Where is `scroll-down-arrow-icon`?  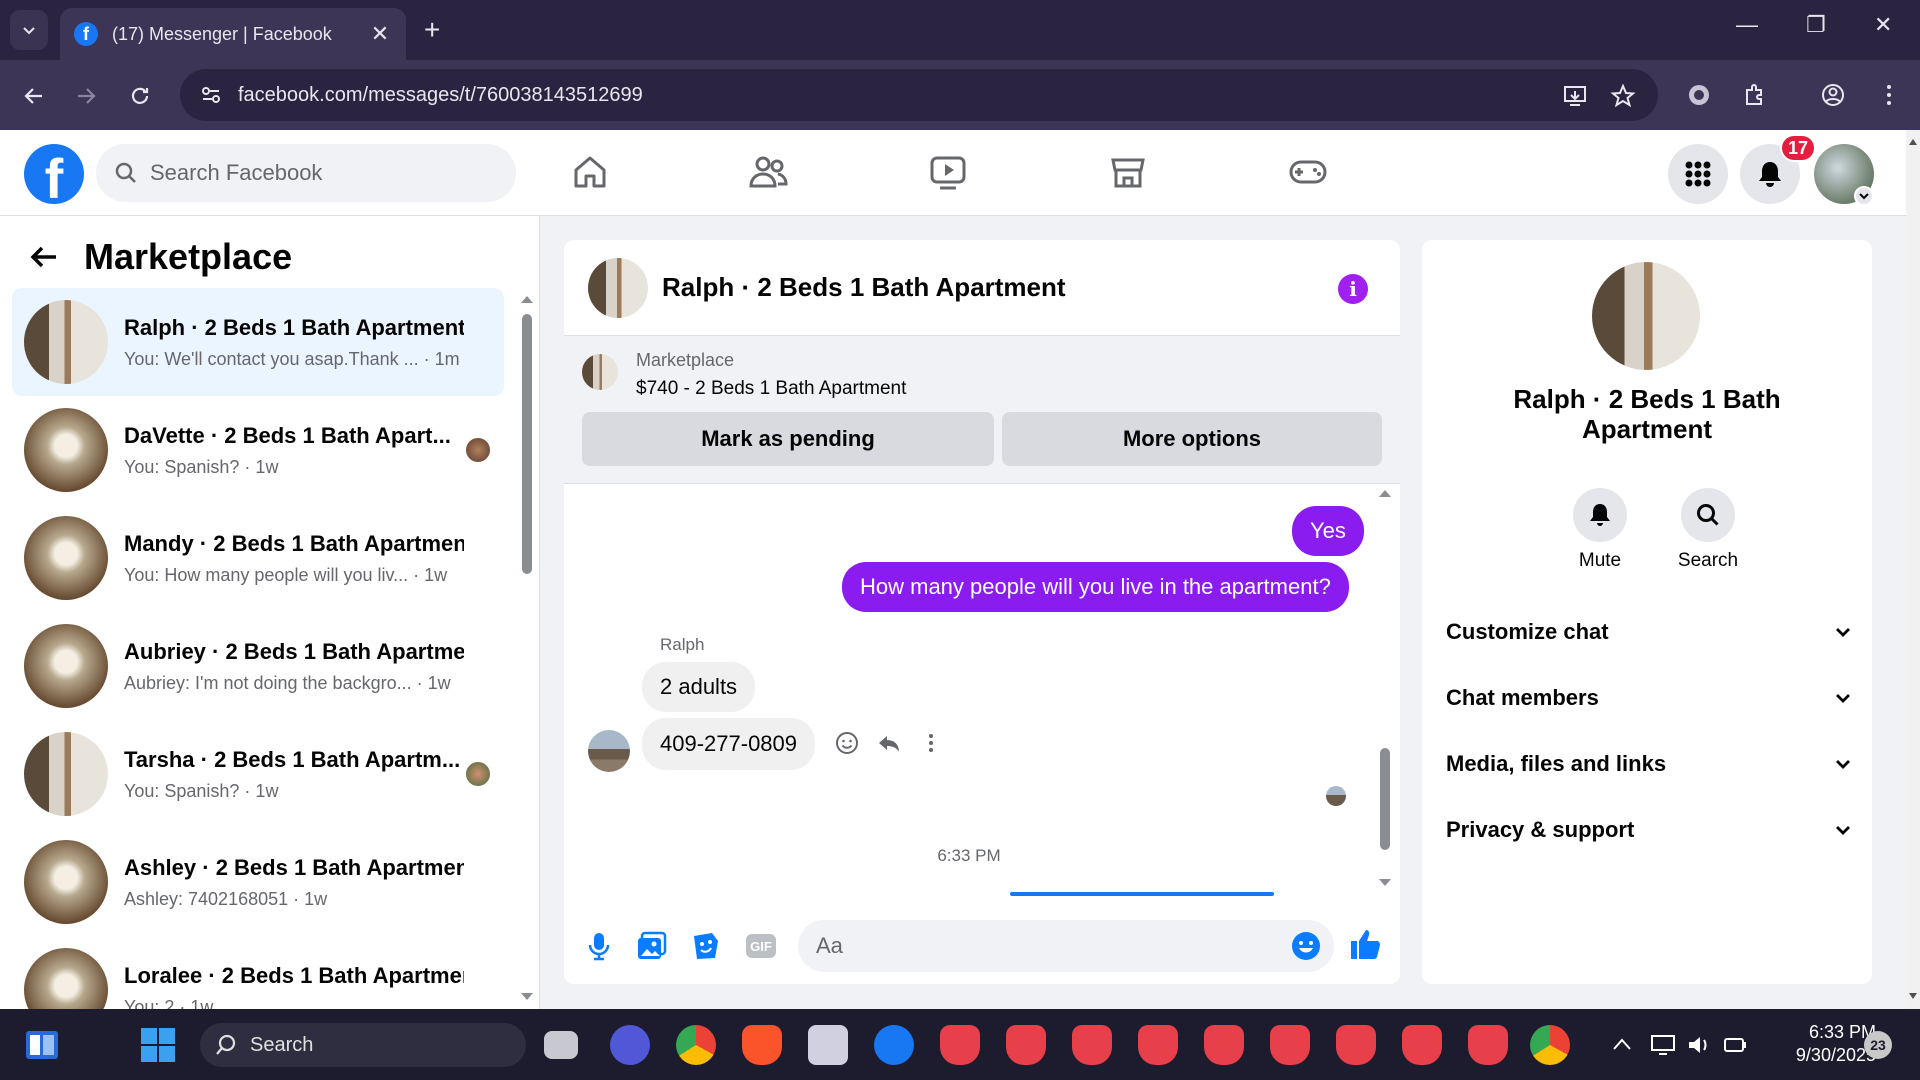
scroll-down-arrow-icon is located at coordinates (527, 997).